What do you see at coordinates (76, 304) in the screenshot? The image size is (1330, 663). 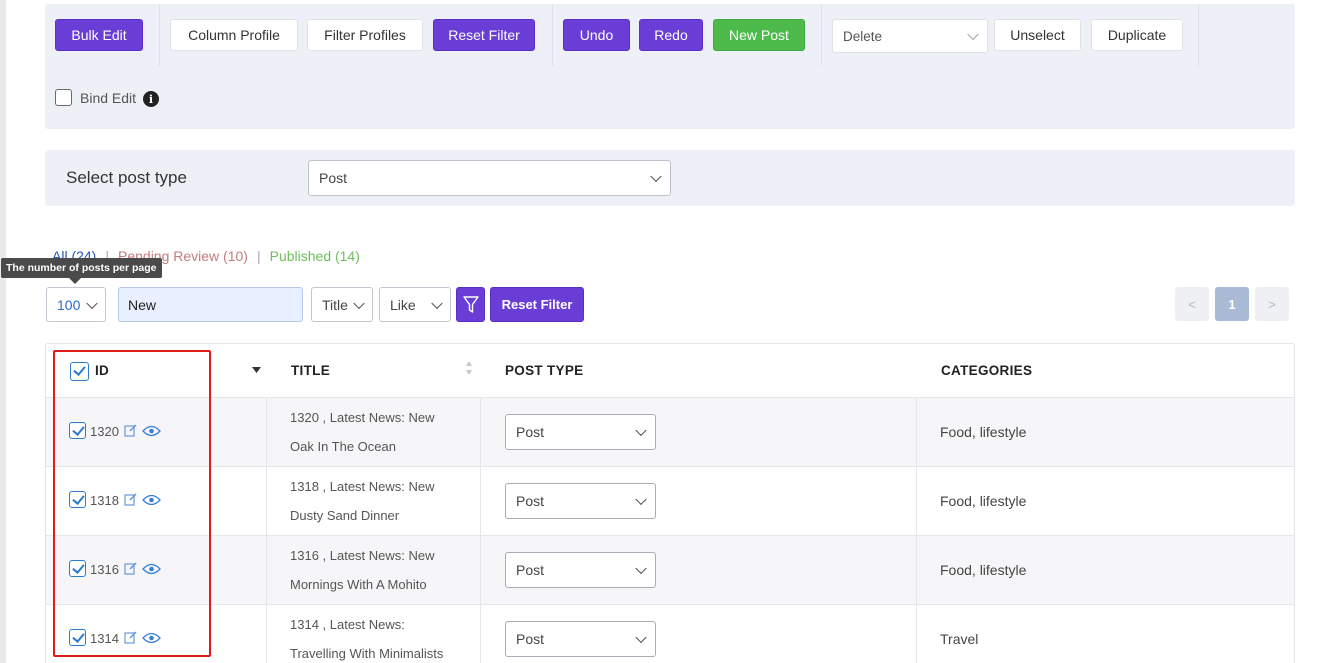 I see `per-page-select: 100` at bounding box center [76, 304].